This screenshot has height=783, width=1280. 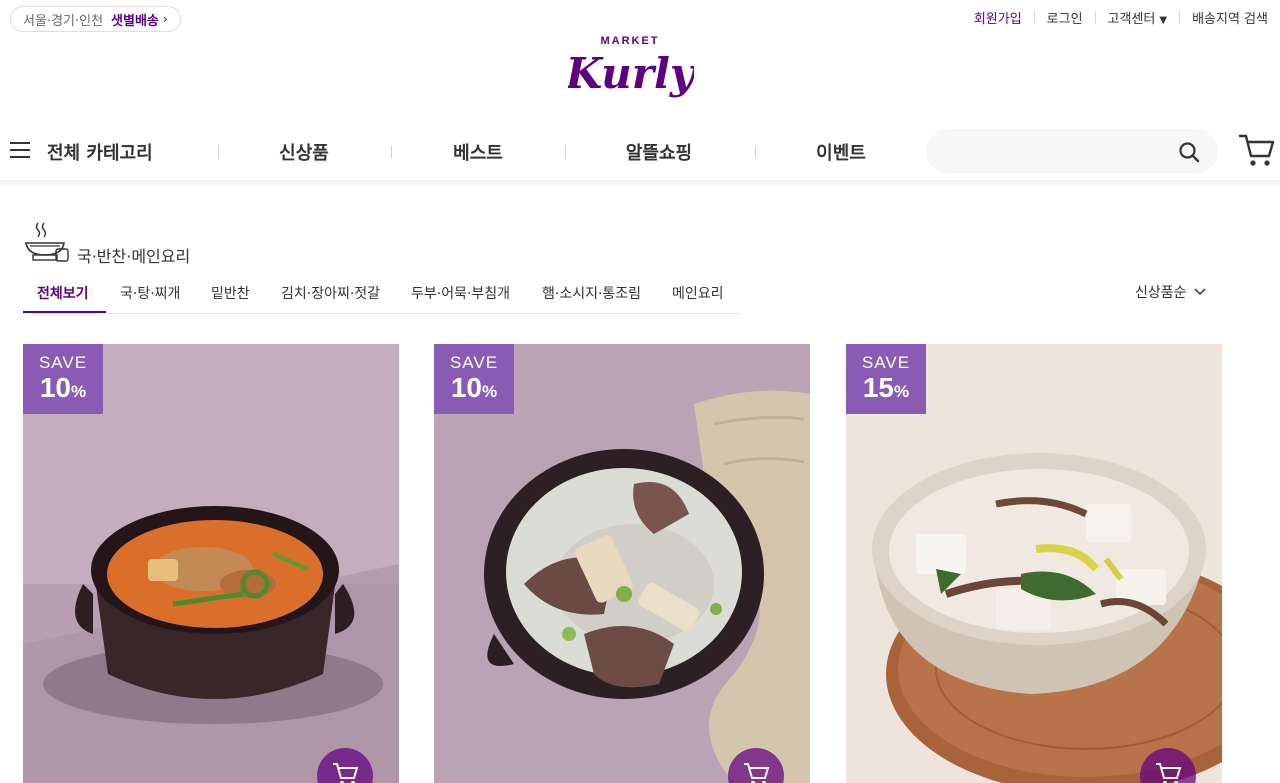 What do you see at coordinates (304, 152) in the screenshot?
I see `nav-new-products: 신상품` at bounding box center [304, 152].